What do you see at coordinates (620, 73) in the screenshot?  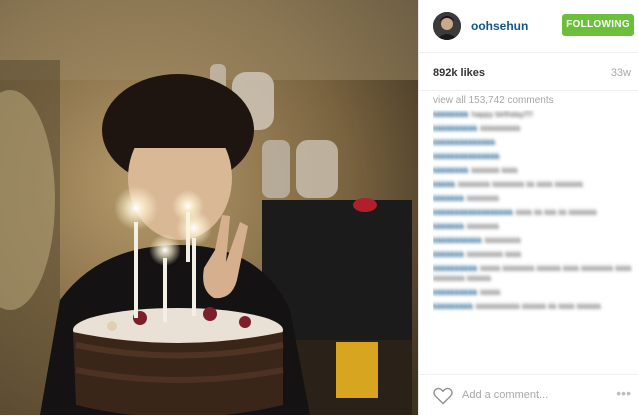 I see `post-age: 33w` at bounding box center [620, 73].